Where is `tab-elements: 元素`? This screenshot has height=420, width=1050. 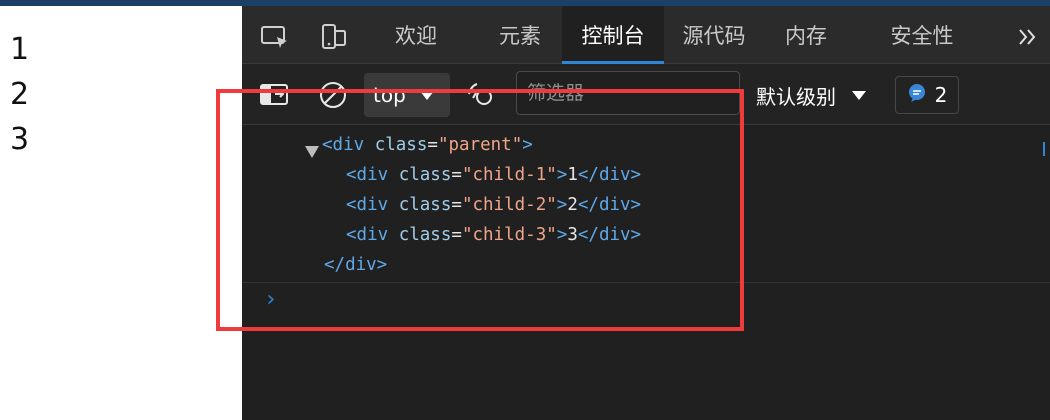 tab-elements: 元素 is located at coordinates (520, 34).